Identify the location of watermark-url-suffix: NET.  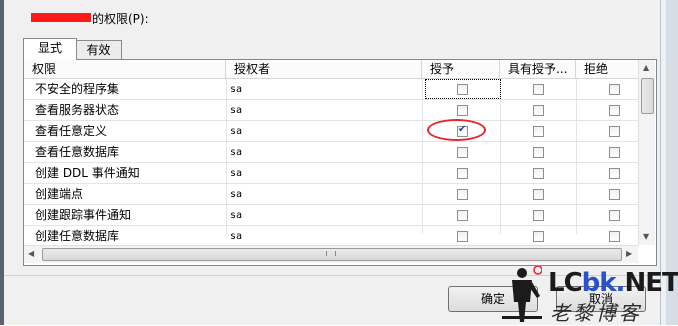
(651, 283).